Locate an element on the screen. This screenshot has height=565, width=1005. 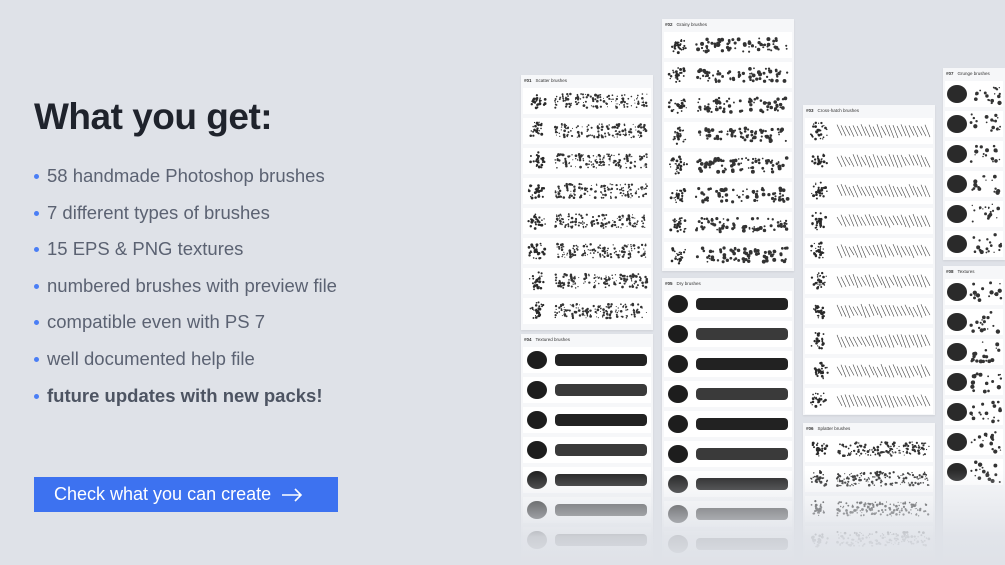
brush-sheet: #03 Cross-hatch brushes is located at coordinates (869, 260).